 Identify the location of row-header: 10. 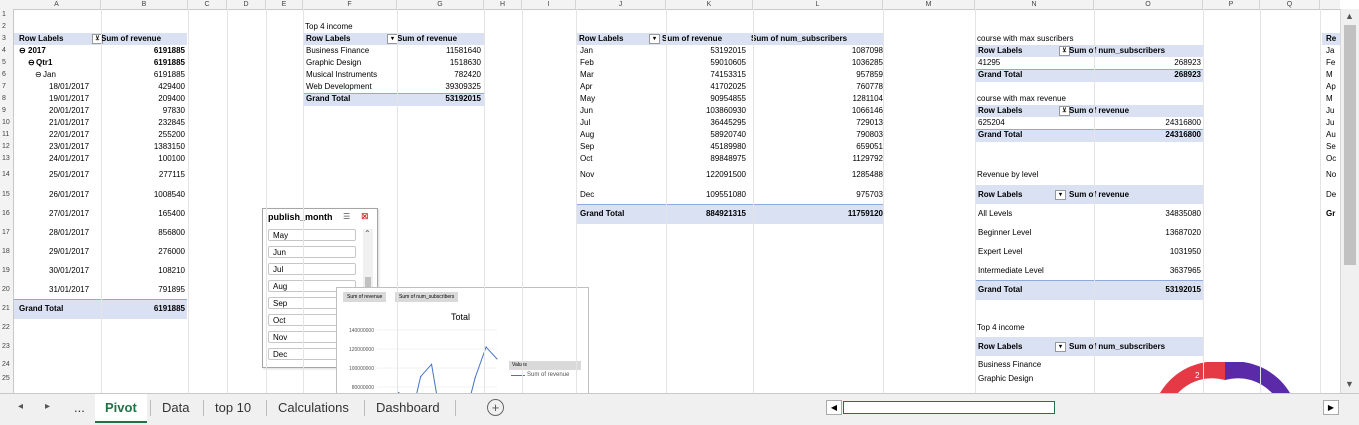
(6, 123).